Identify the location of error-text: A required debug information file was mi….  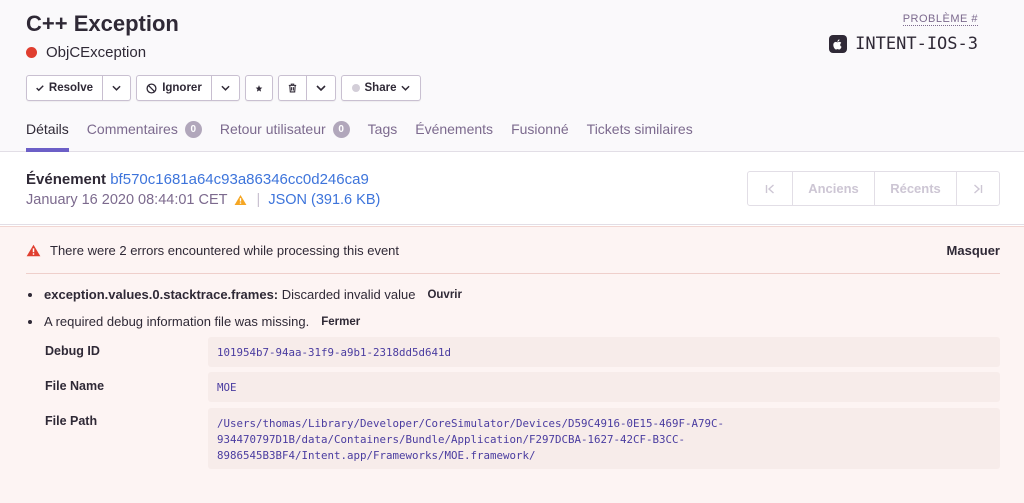
(177, 321).